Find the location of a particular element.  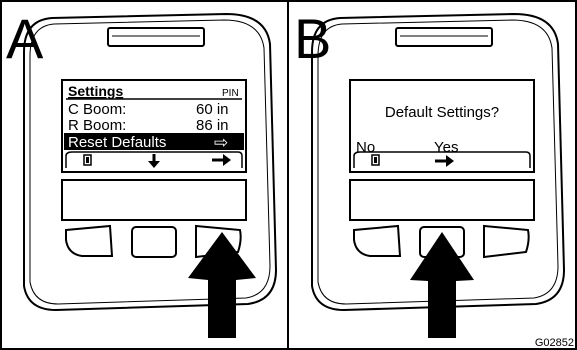

selected-row-arrow-icon: ⇨ is located at coordinates (221, 142).